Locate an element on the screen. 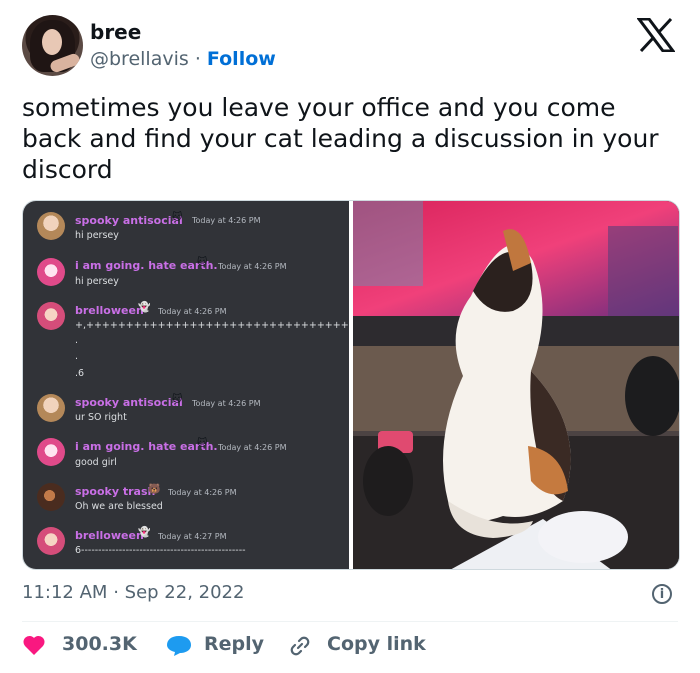  discord-message-text: .6 is located at coordinates (80, 373).